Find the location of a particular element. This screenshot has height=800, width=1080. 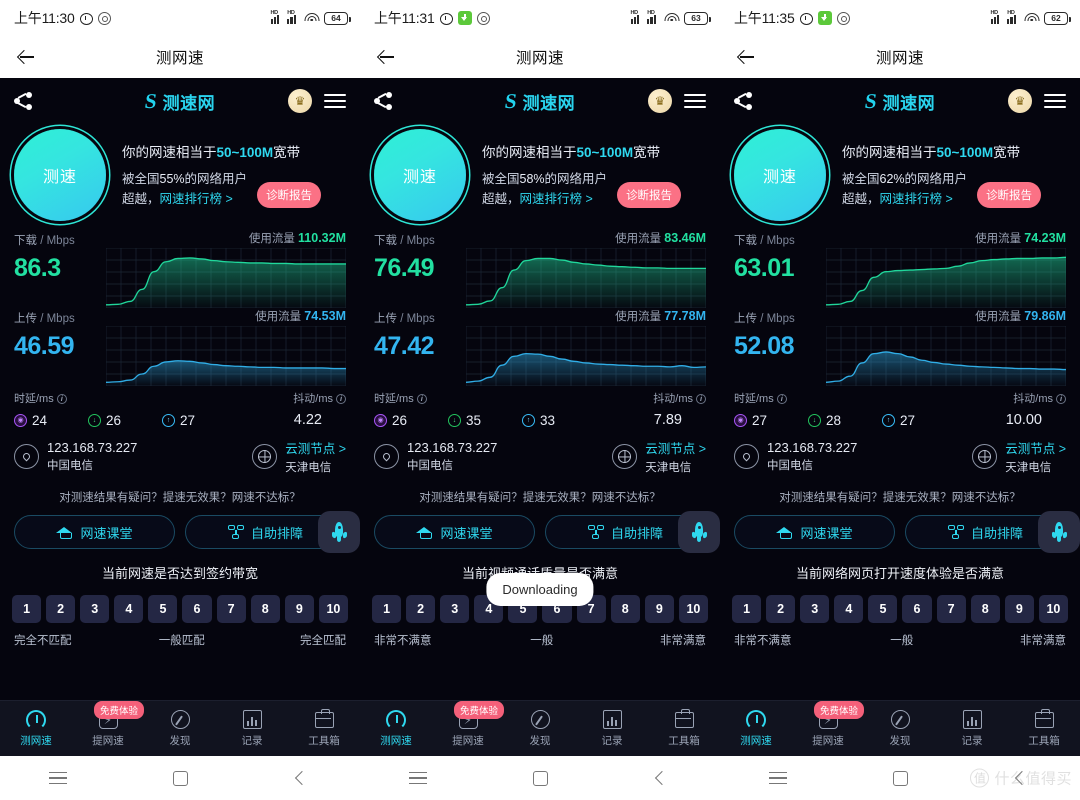

latency-down: ↓ 28 is located at coordinates (845, 420).